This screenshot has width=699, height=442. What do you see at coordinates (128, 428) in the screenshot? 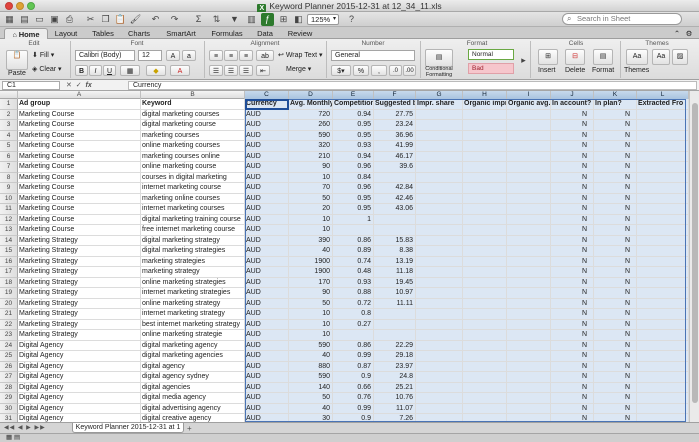
I see `sheet-tab: Keyword Planner 2015-12-31 at 1` at bounding box center [128, 428].